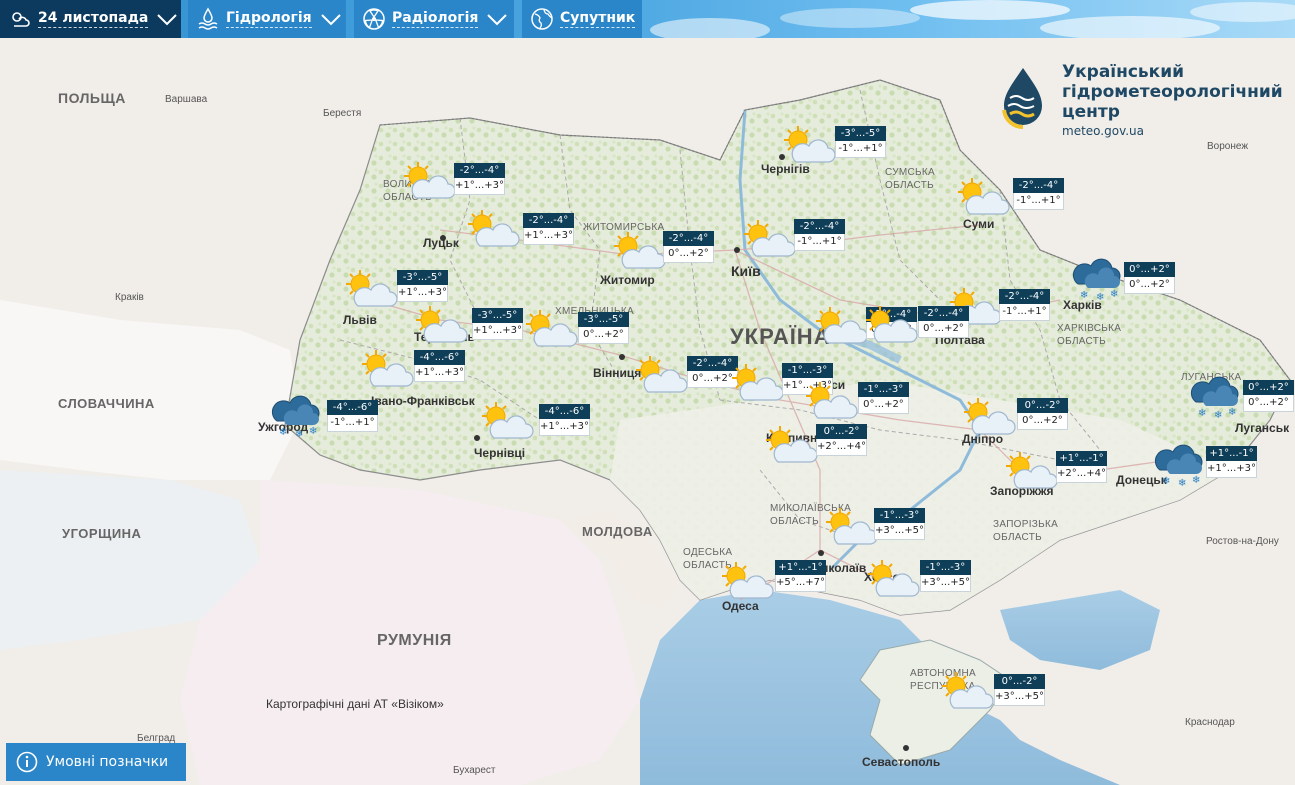  I want to click on forecast-temp-box: -3°...-5° 0°...+2°, so click(603, 328).